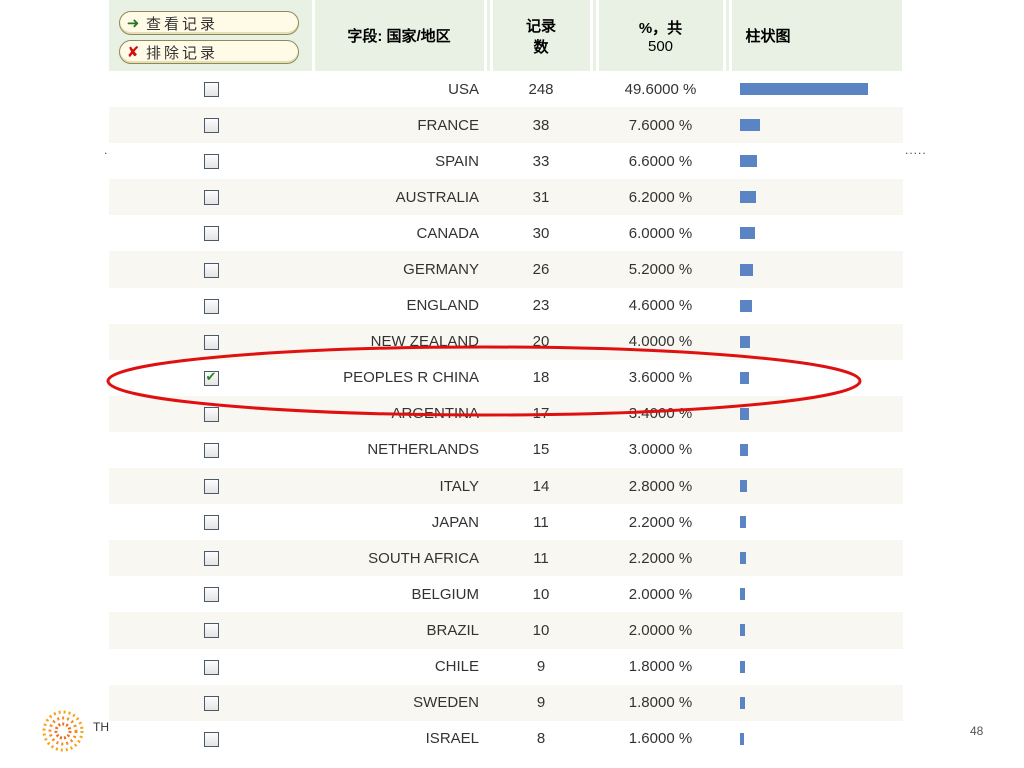  What do you see at coordinates (541, 161) in the screenshot?
I see `record-count: 33` at bounding box center [541, 161].